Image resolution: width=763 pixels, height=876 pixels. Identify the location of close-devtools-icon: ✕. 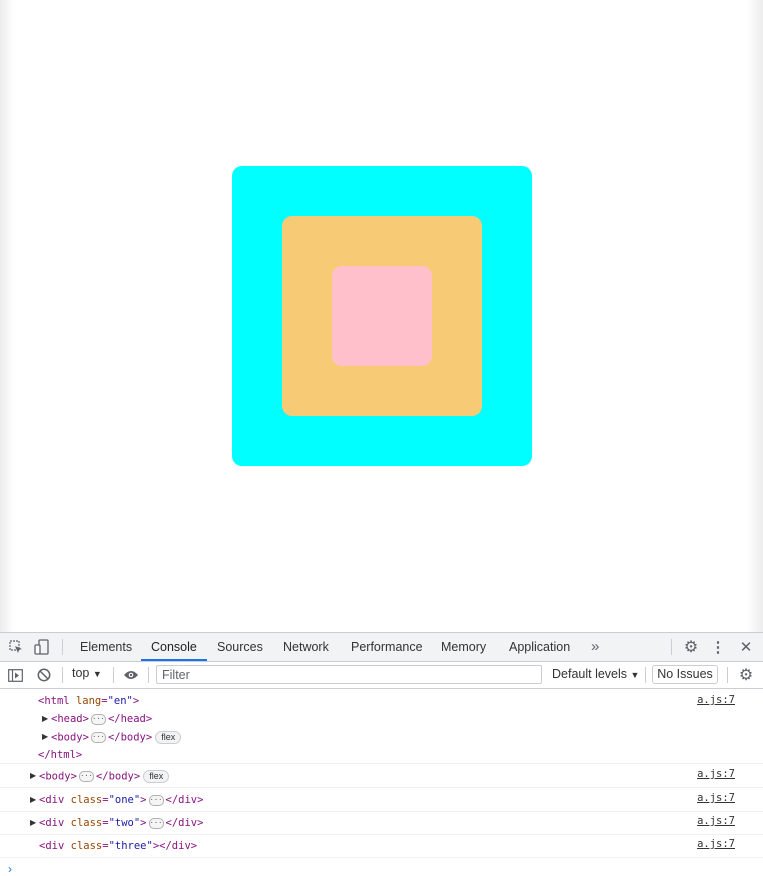
(746, 647).